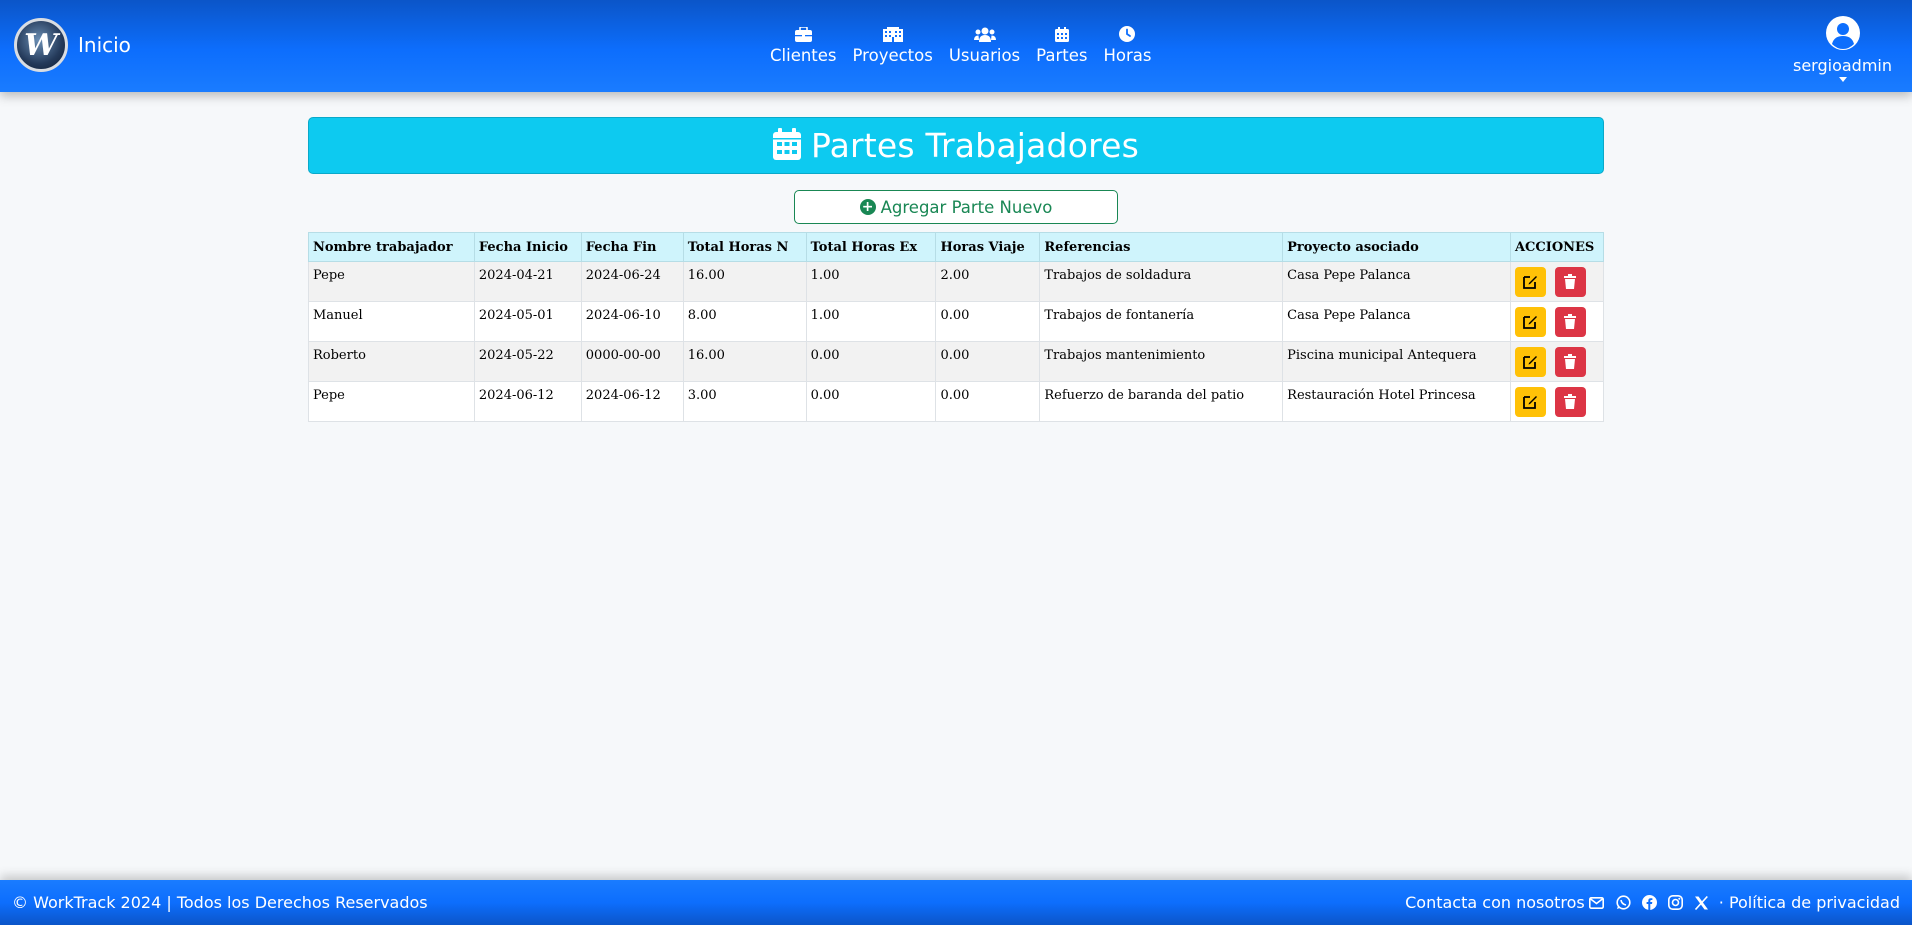  What do you see at coordinates (527, 361) in the screenshot?
I see `cell-start-date: 2024-05-22` at bounding box center [527, 361].